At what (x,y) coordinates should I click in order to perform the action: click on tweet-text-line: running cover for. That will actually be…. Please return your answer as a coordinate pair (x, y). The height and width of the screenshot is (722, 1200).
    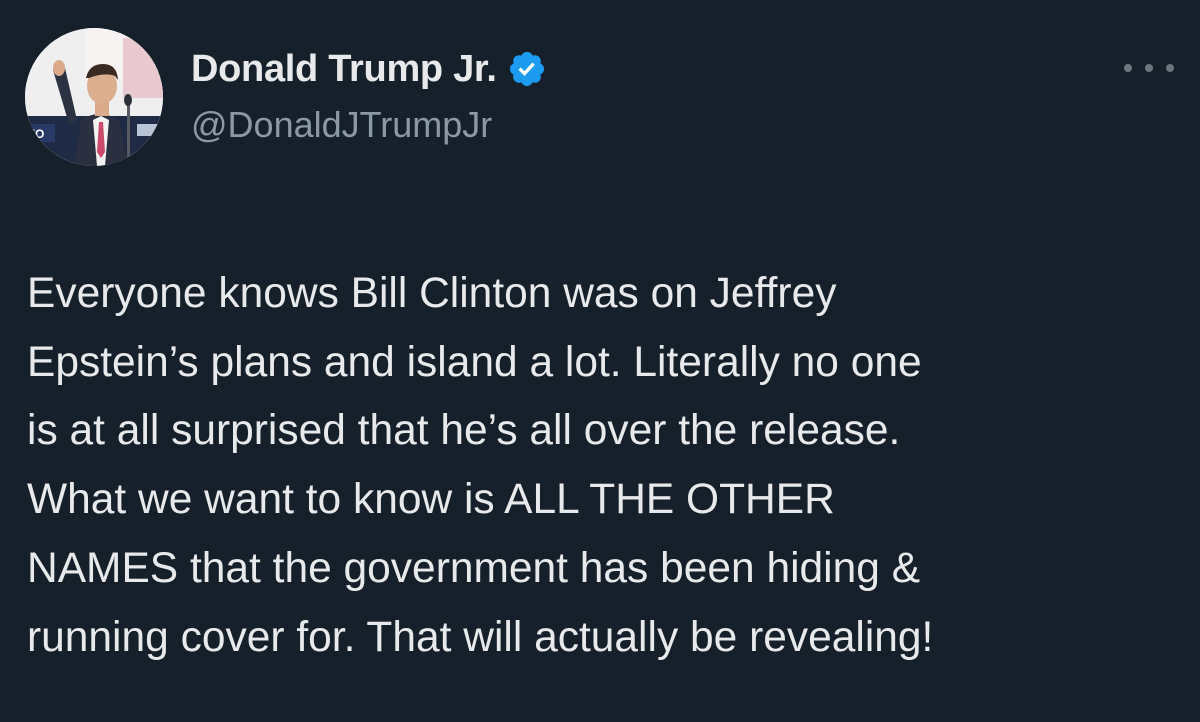
    Looking at the image, I should click on (480, 637).